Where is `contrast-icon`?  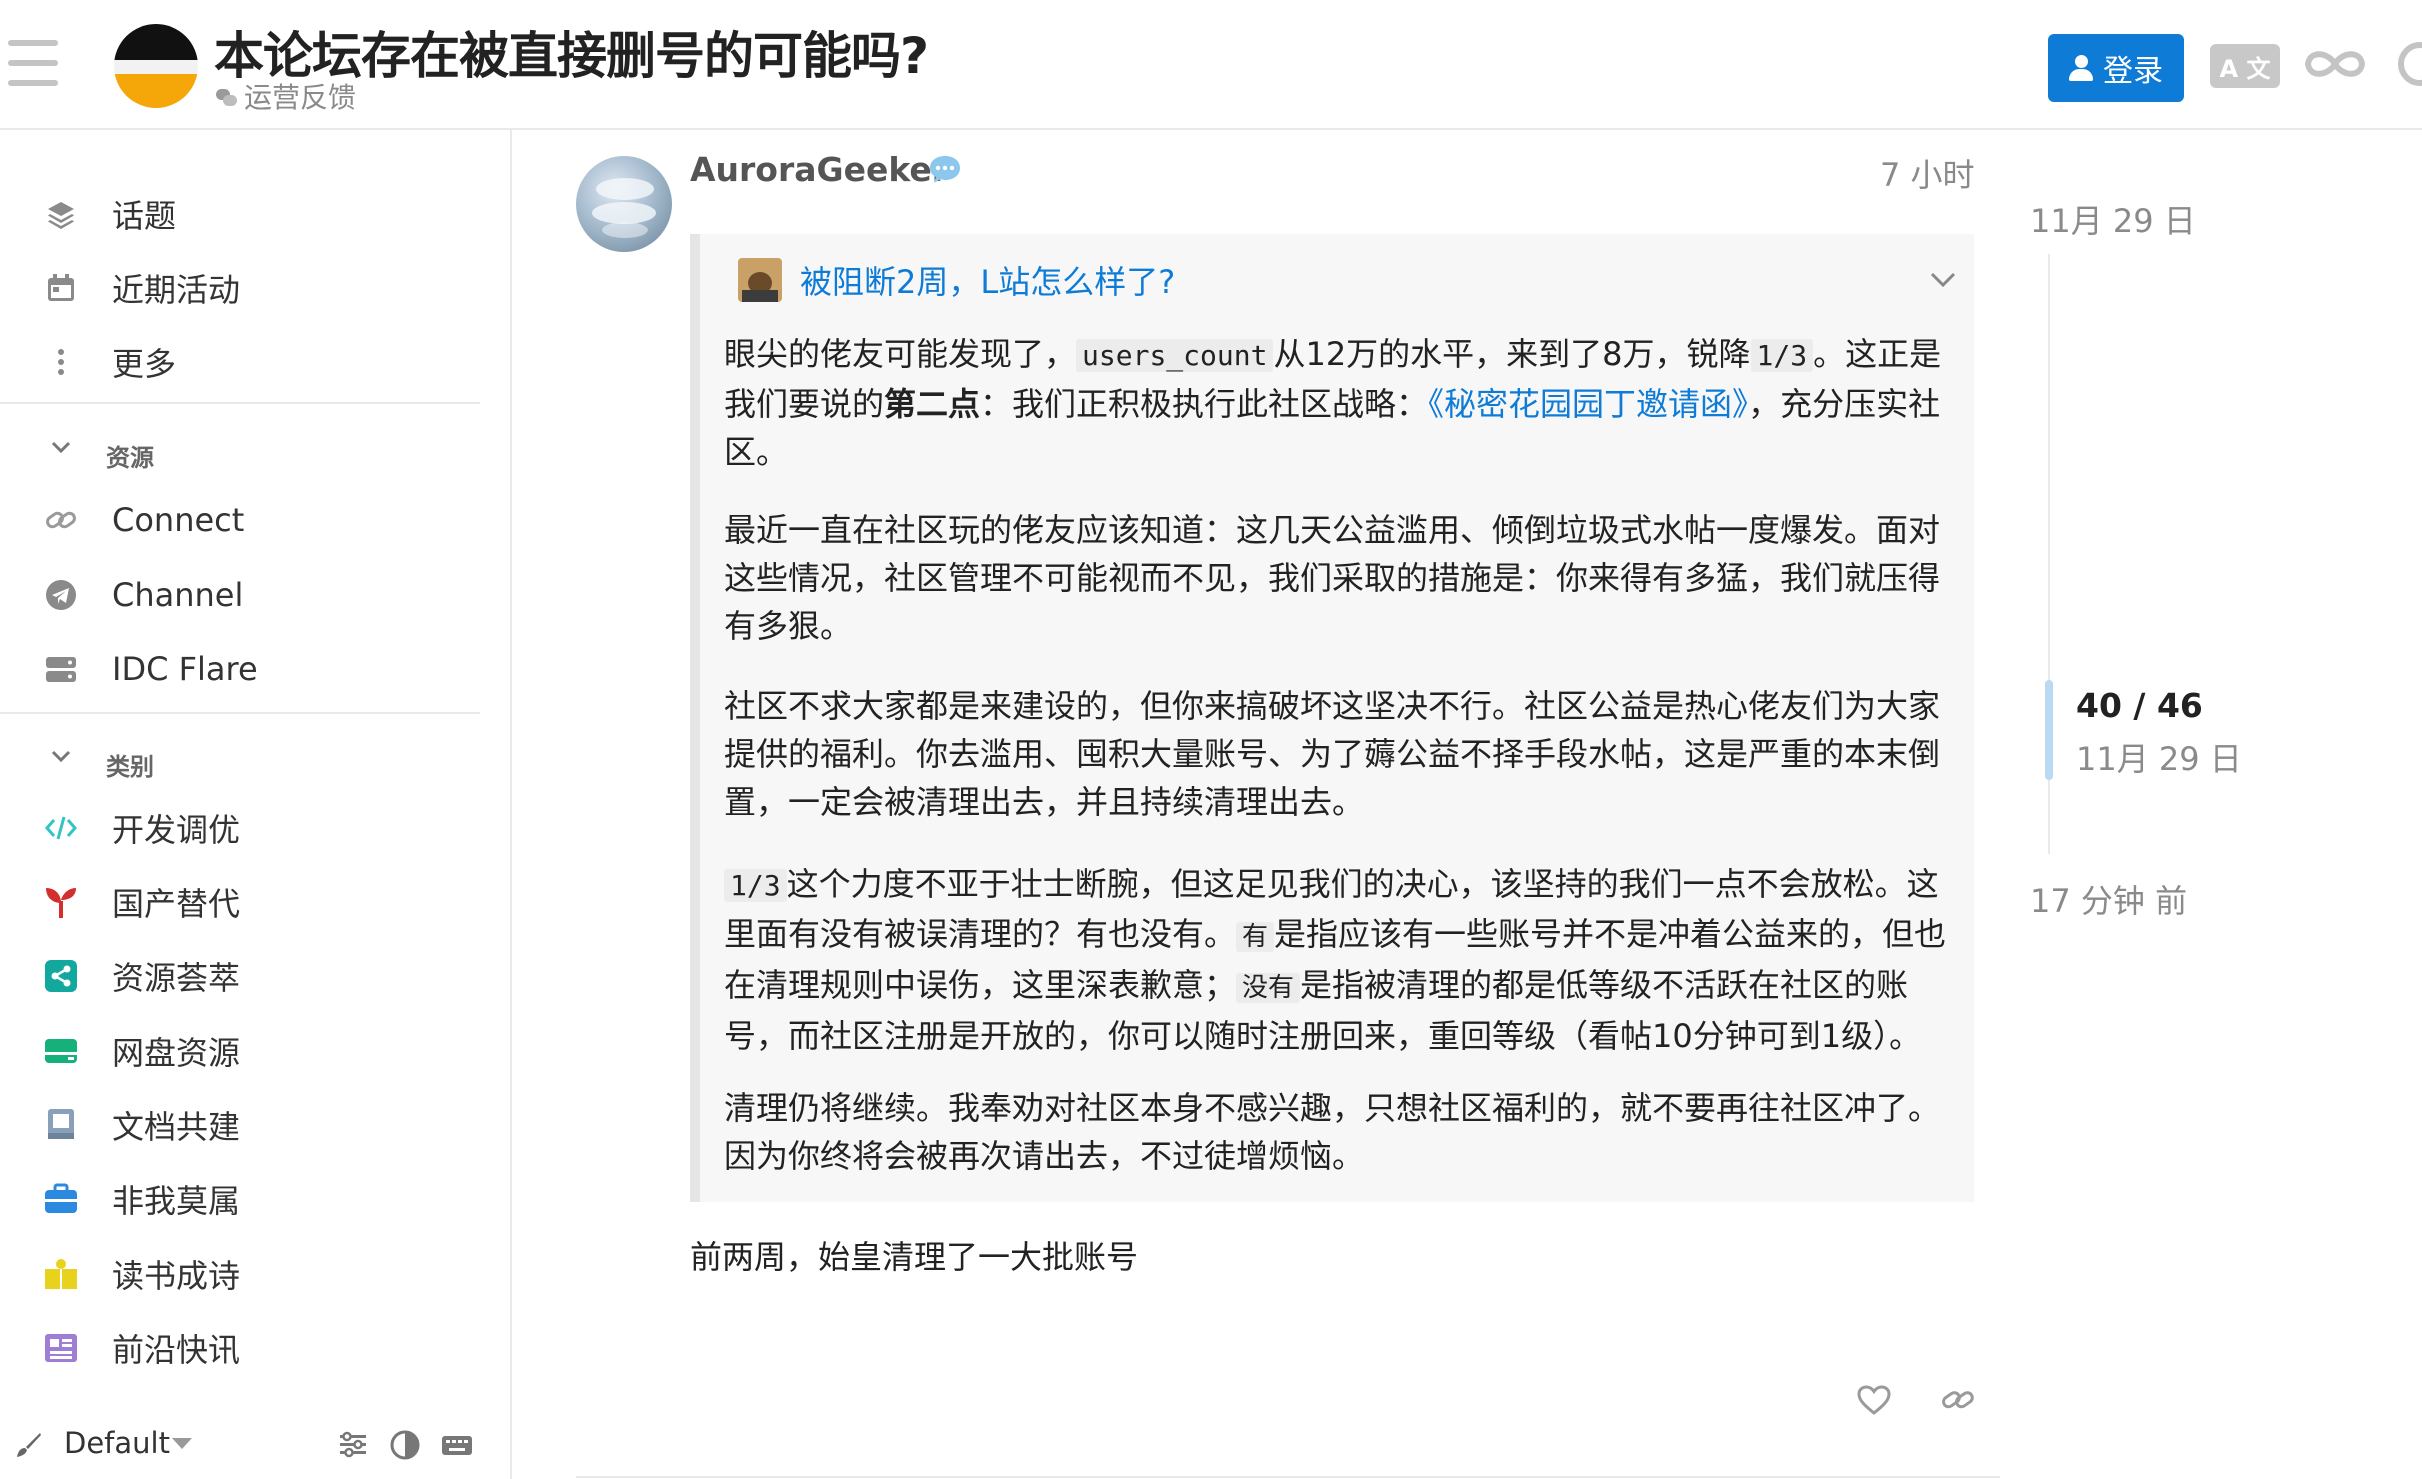
contrast-icon is located at coordinates (405, 1445).